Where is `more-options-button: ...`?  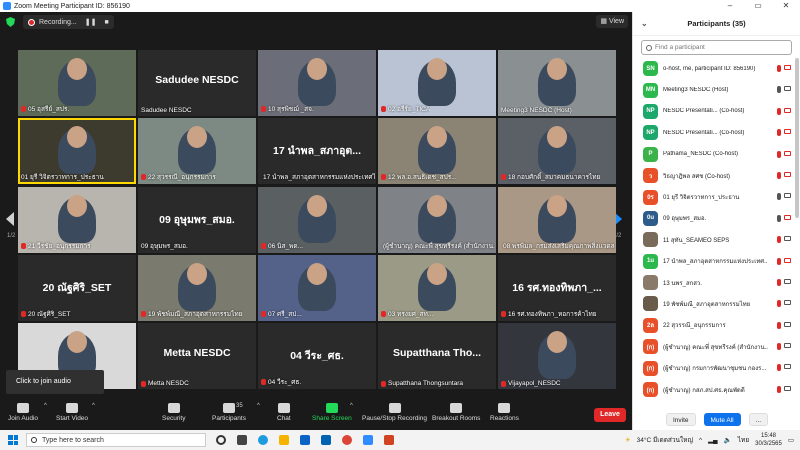
more-options-button: ... is located at coordinates (758, 419).